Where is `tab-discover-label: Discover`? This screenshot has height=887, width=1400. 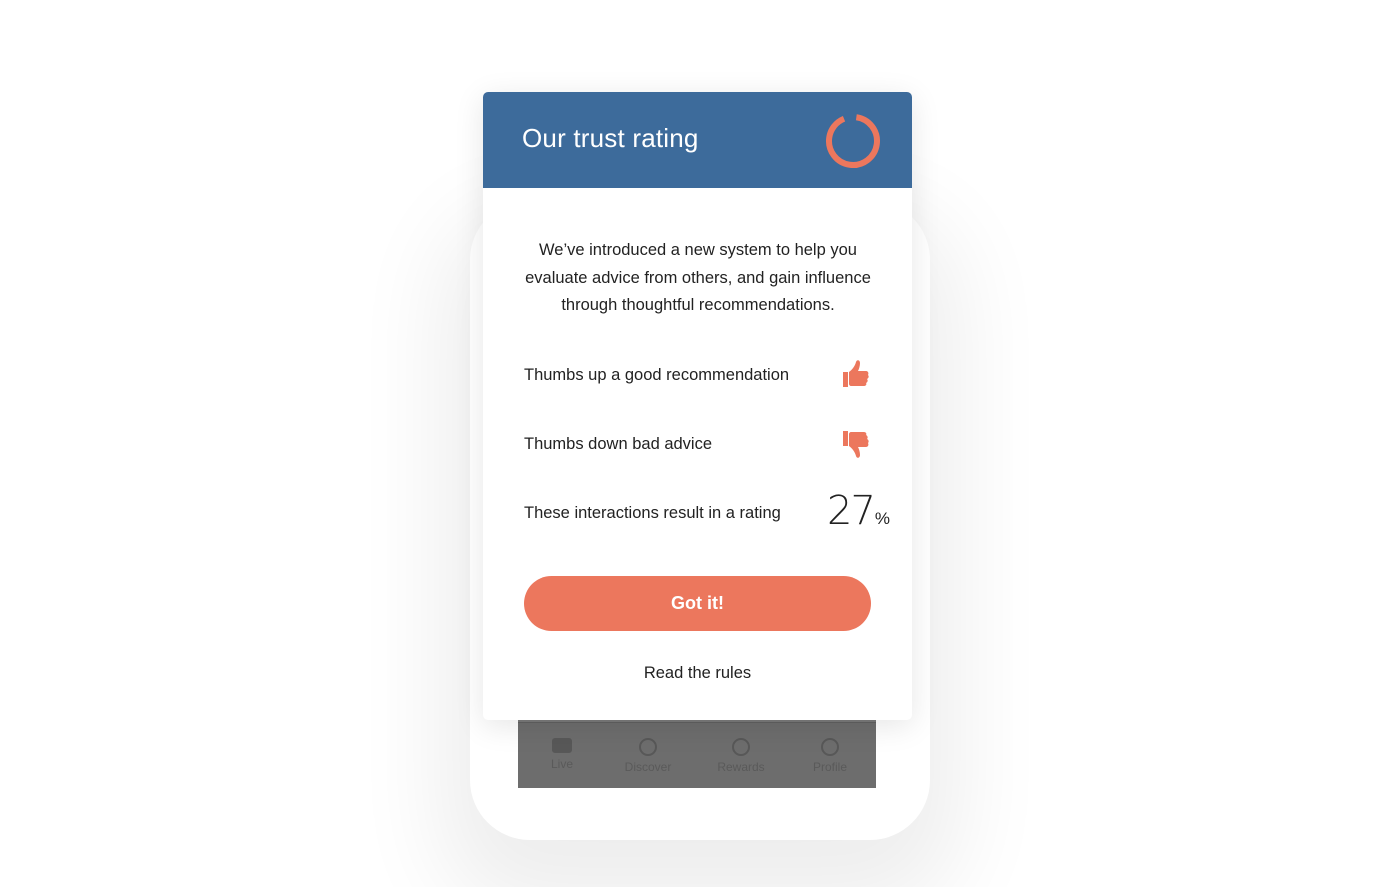 tab-discover-label: Discover is located at coordinates (648, 767).